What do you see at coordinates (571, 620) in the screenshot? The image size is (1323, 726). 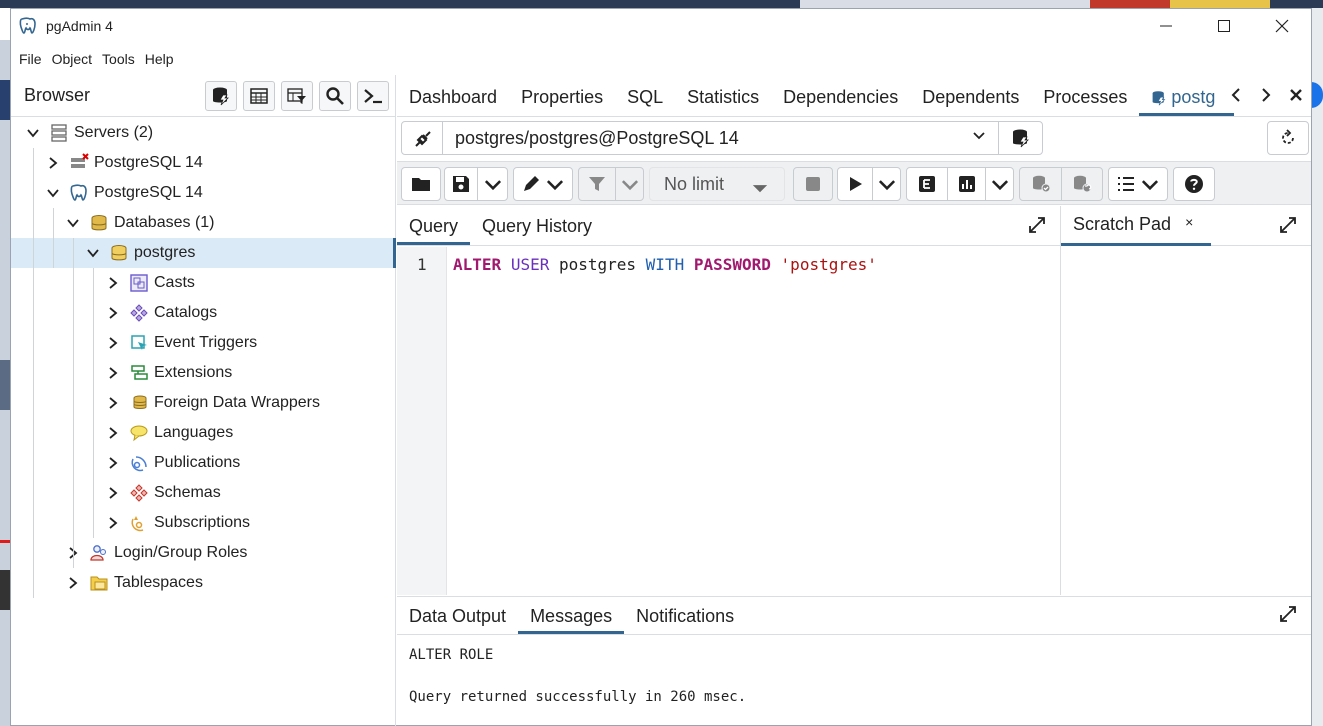 I see `tab-messages: Messages` at bounding box center [571, 620].